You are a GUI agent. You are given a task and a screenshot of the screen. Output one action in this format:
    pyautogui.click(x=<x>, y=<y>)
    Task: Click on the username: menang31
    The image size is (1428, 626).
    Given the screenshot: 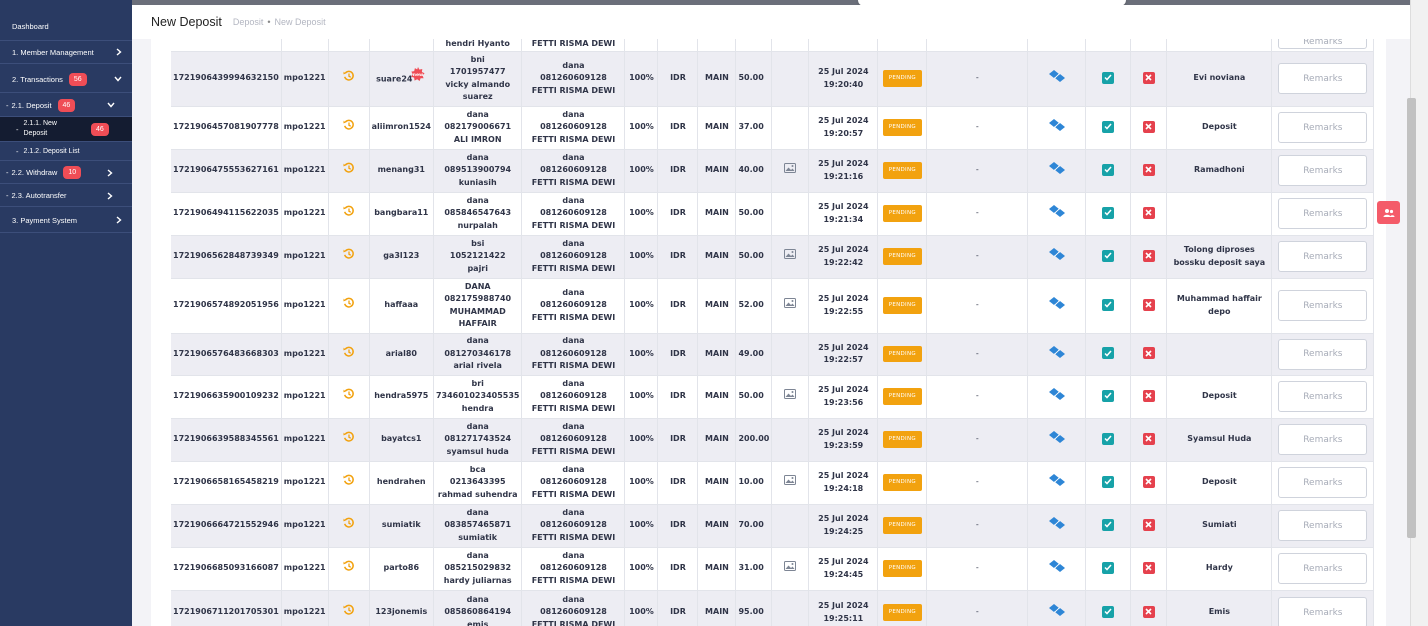 What is the action you would take?
    pyautogui.click(x=401, y=169)
    